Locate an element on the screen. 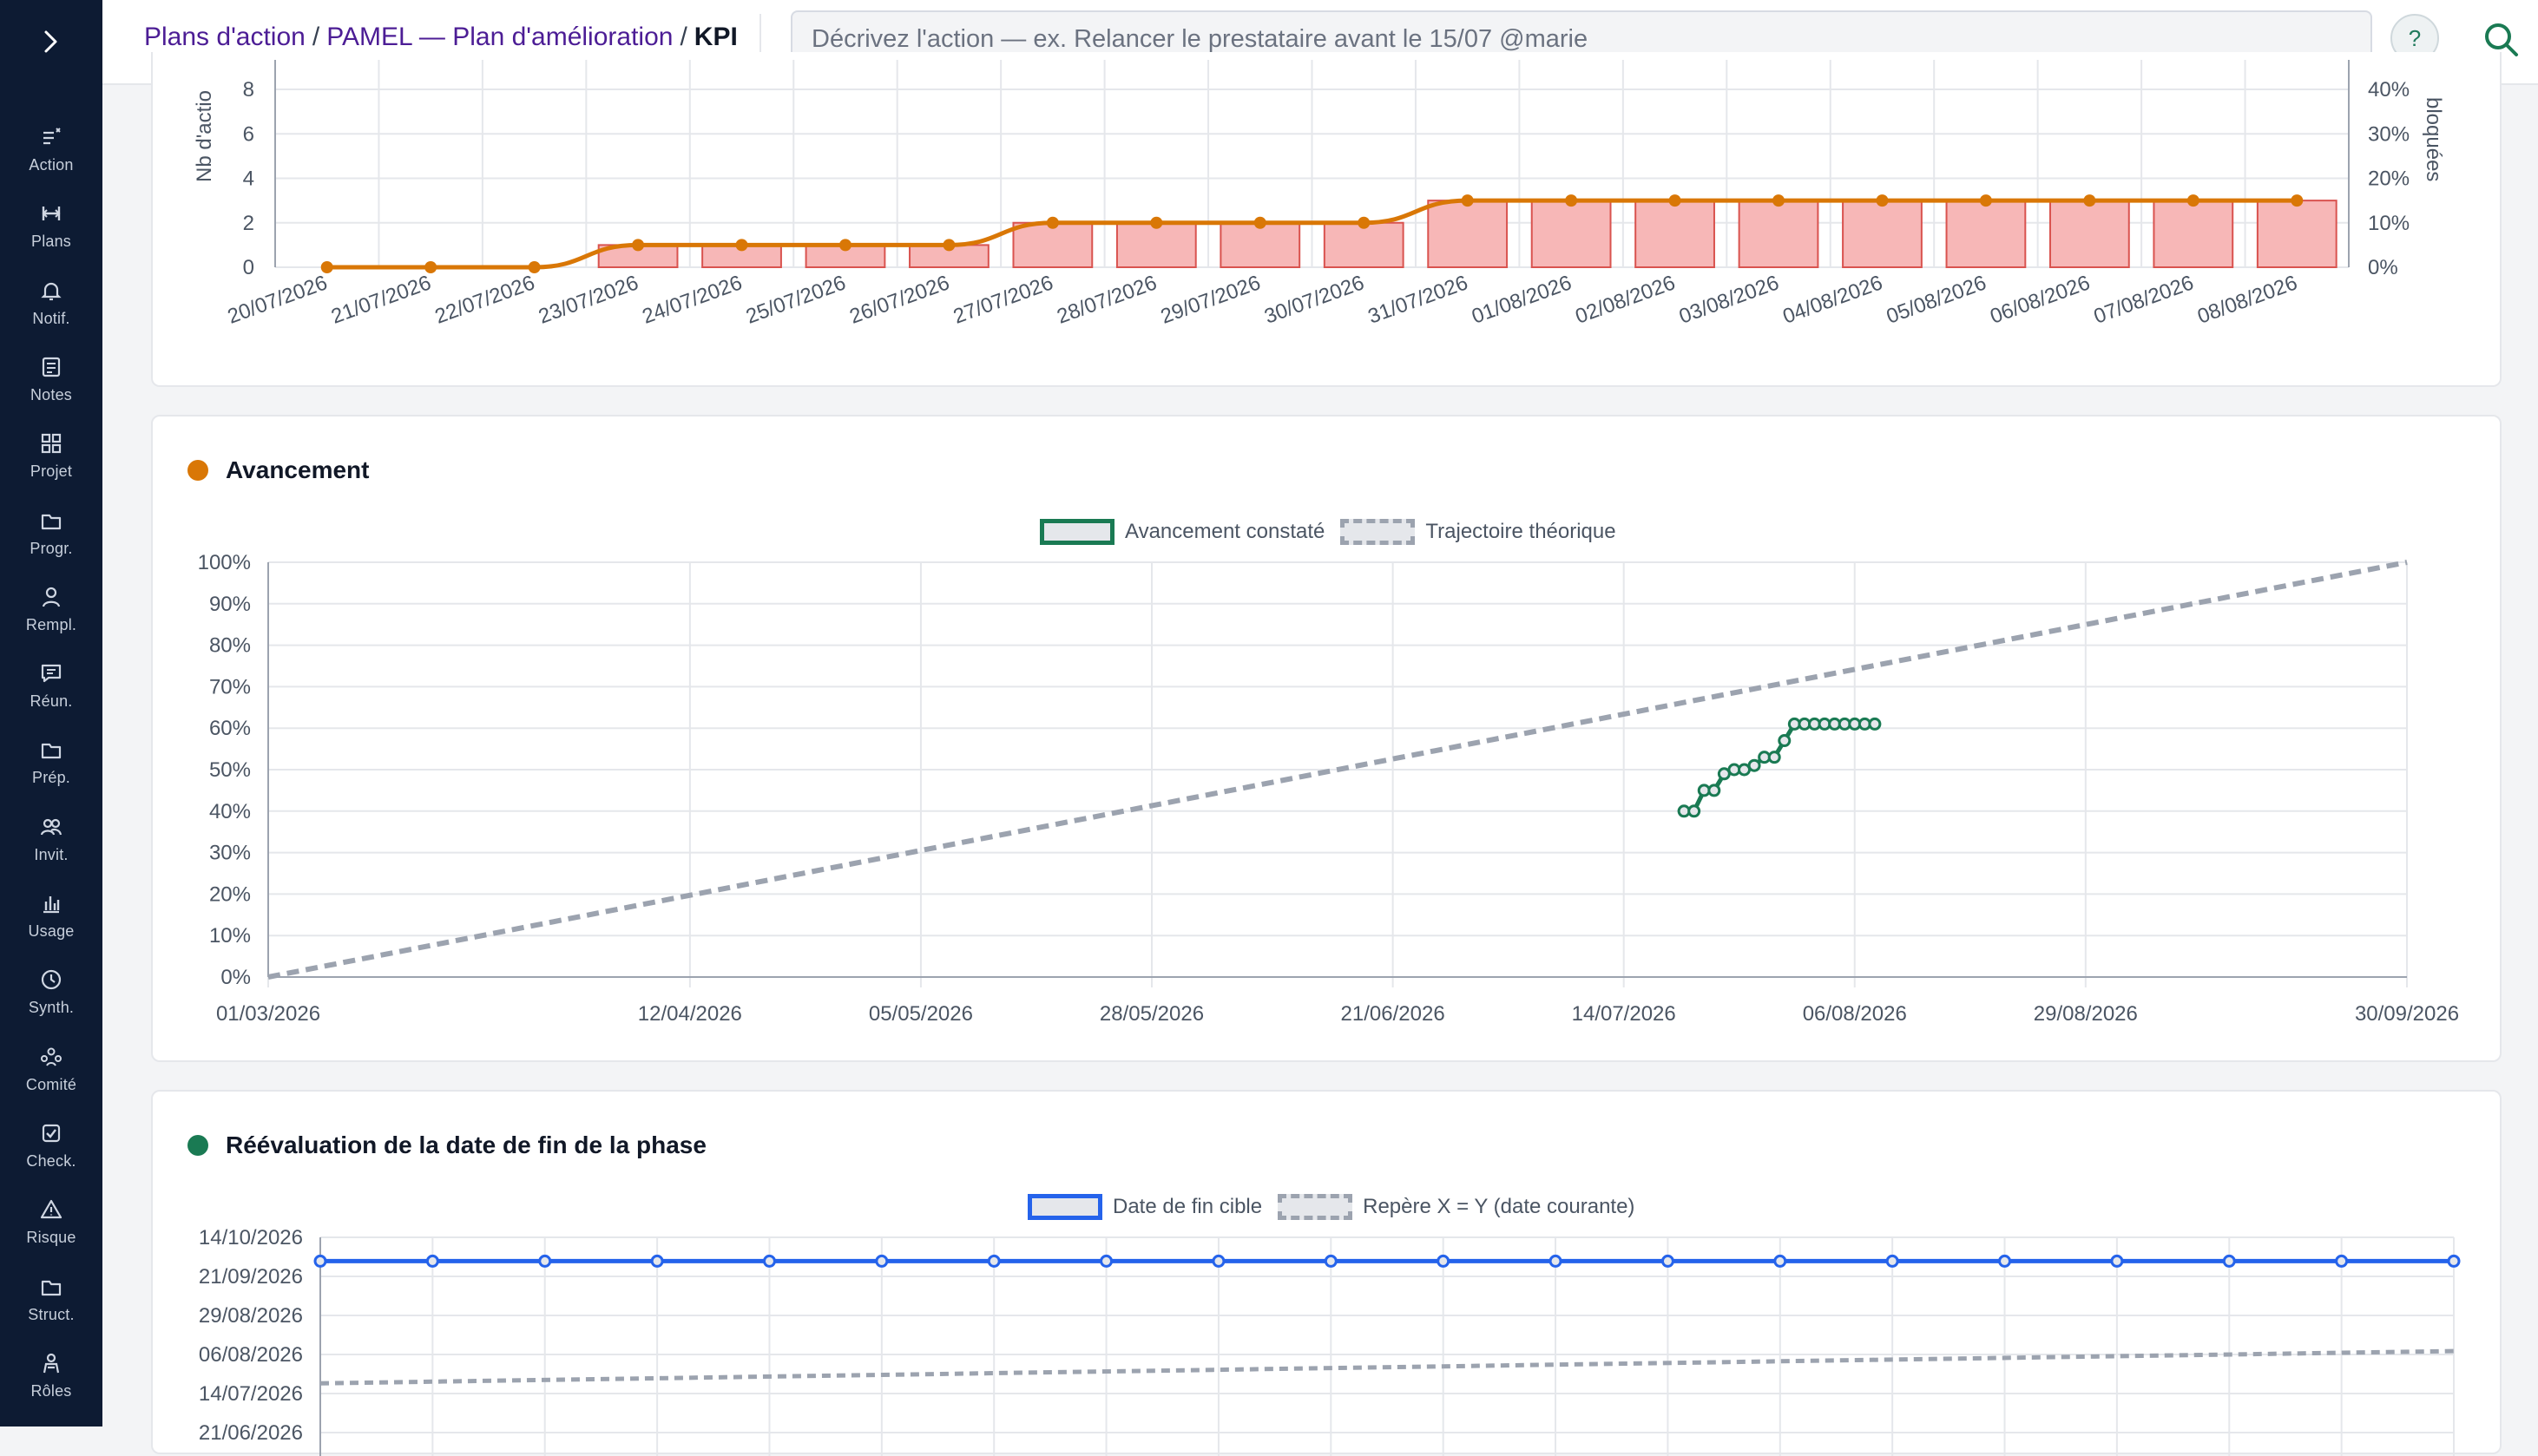  y-tick-label: 29/08/2026 is located at coordinates (251, 1316).